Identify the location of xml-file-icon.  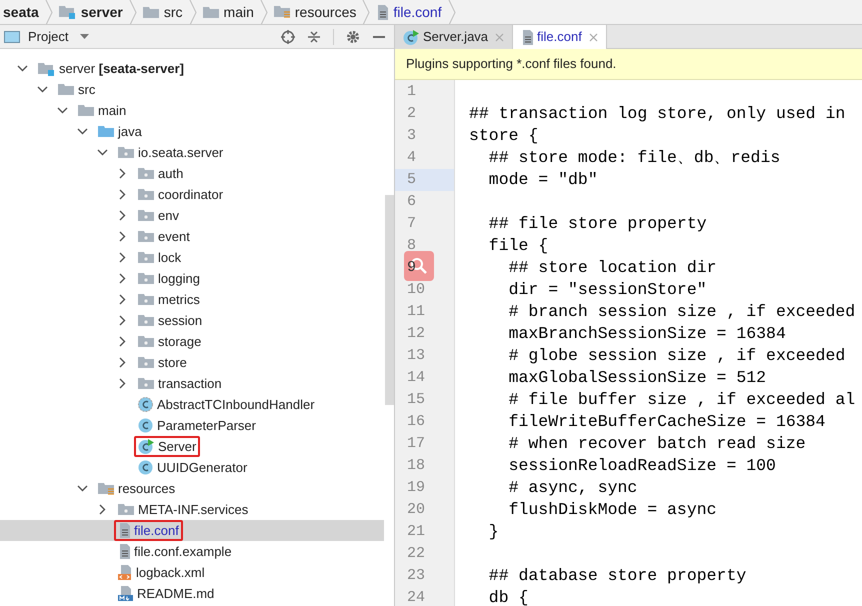
(125, 572).